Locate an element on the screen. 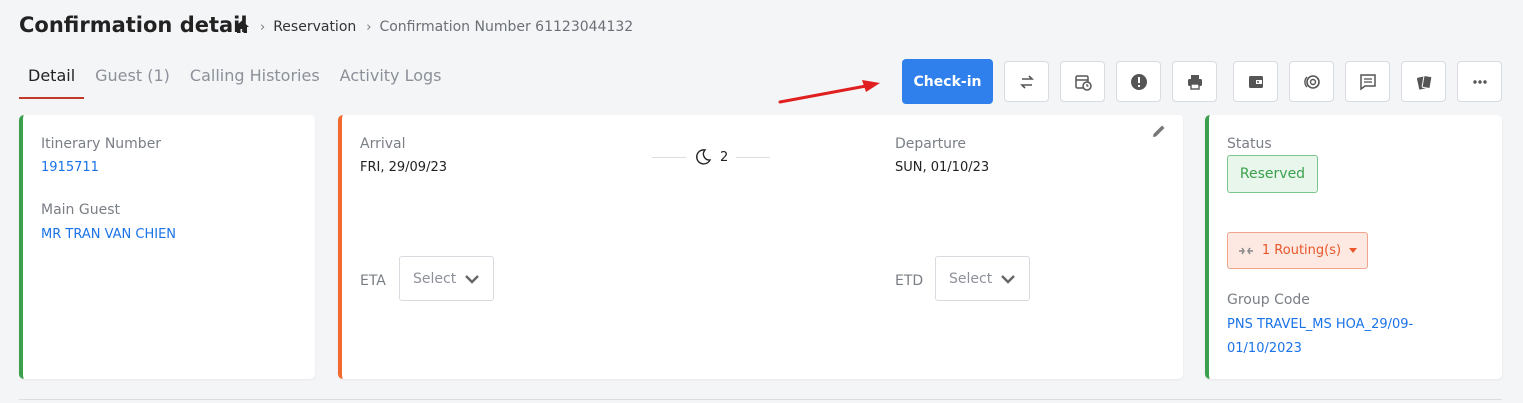  page-title: Confirmation detail is located at coordinates (133, 25).